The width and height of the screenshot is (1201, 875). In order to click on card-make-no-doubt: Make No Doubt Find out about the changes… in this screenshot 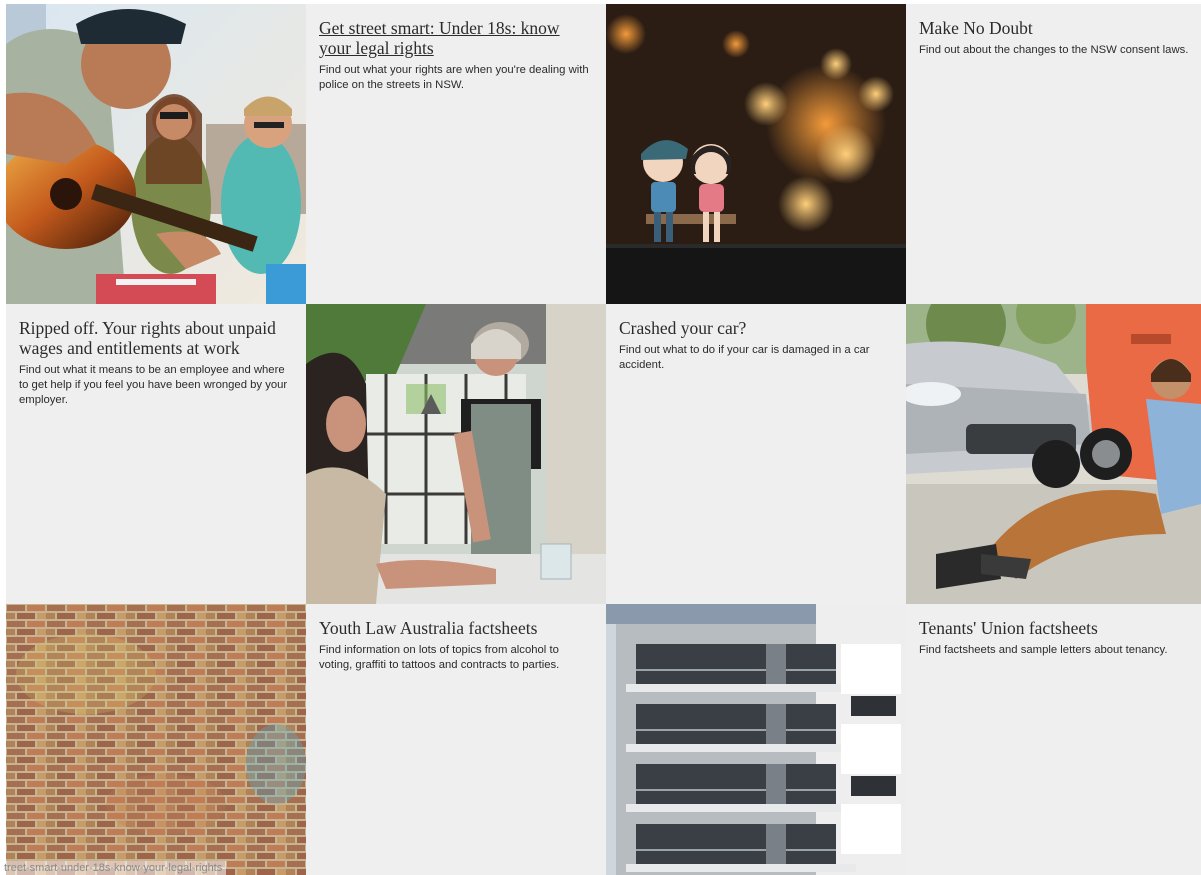, I will do `click(1053, 154)`.